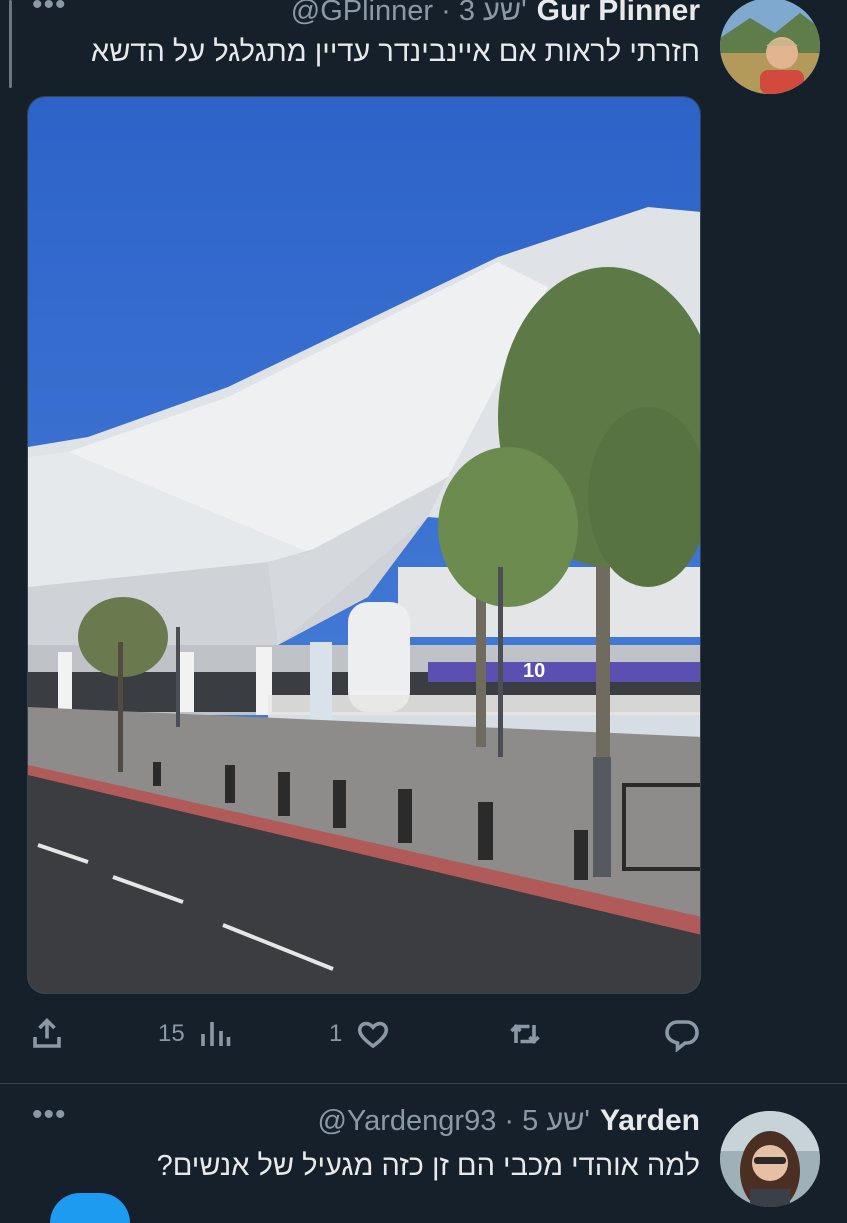 Image resolution: width=847 pixels, height=1223 pixels. I want to click on reply-icon, so click(682, 1036).